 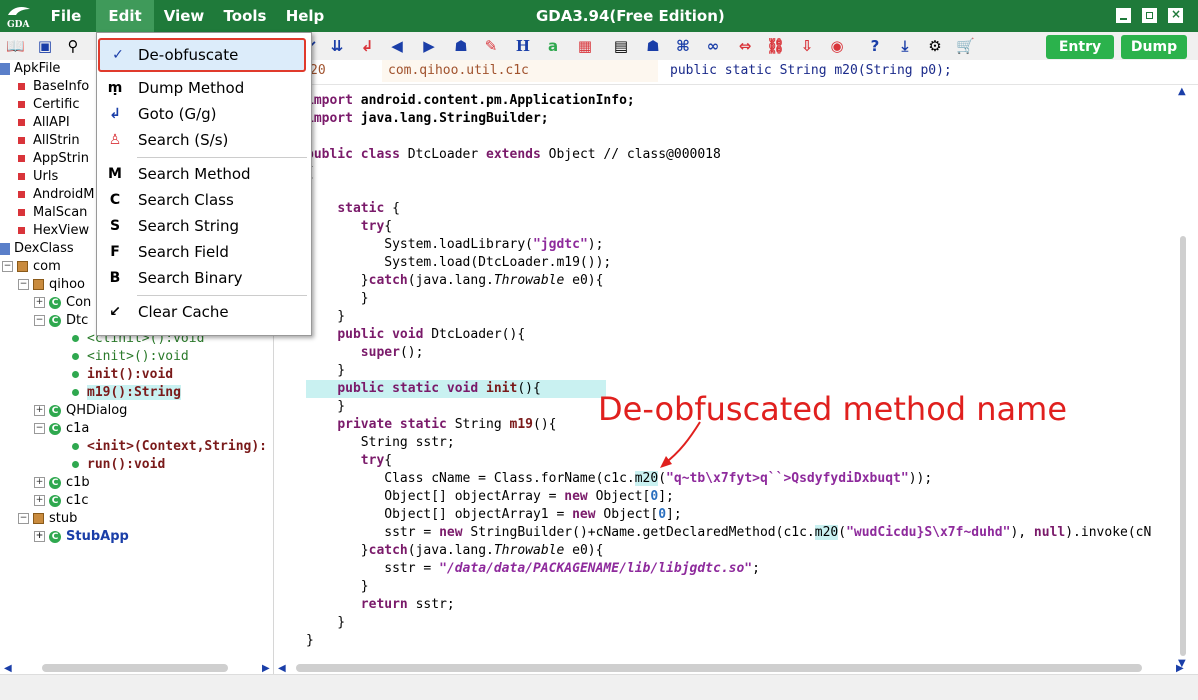 I want to click on tree-item-allstrings: AllStrin, so click(x=49, y=141).